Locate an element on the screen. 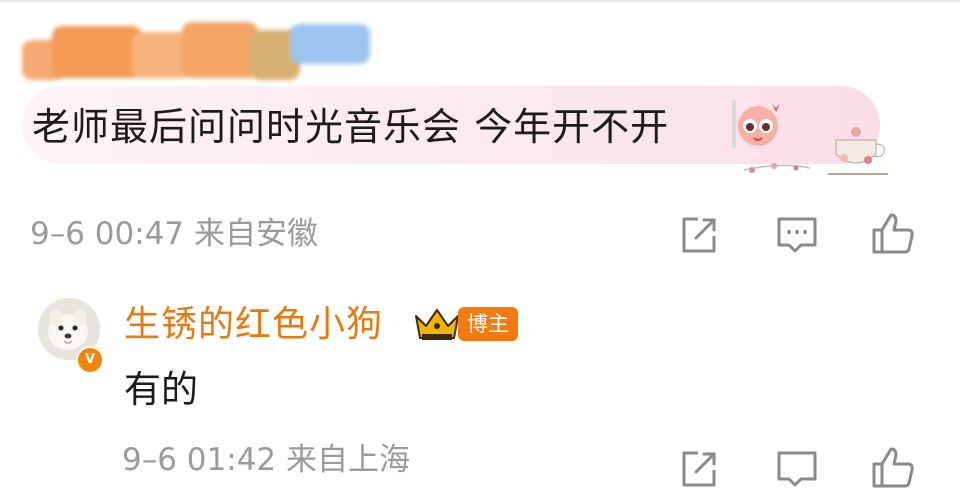  reply-username: 生锈的红色小狗 is located at coordinates (253, 325).